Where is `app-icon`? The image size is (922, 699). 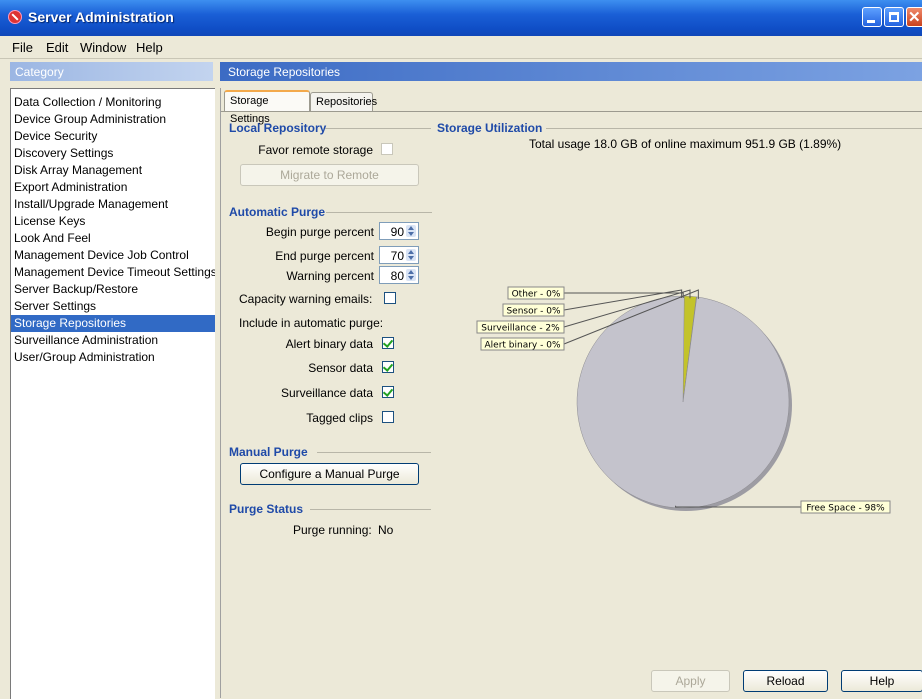
app-icon is located at coordinates (15, 17).